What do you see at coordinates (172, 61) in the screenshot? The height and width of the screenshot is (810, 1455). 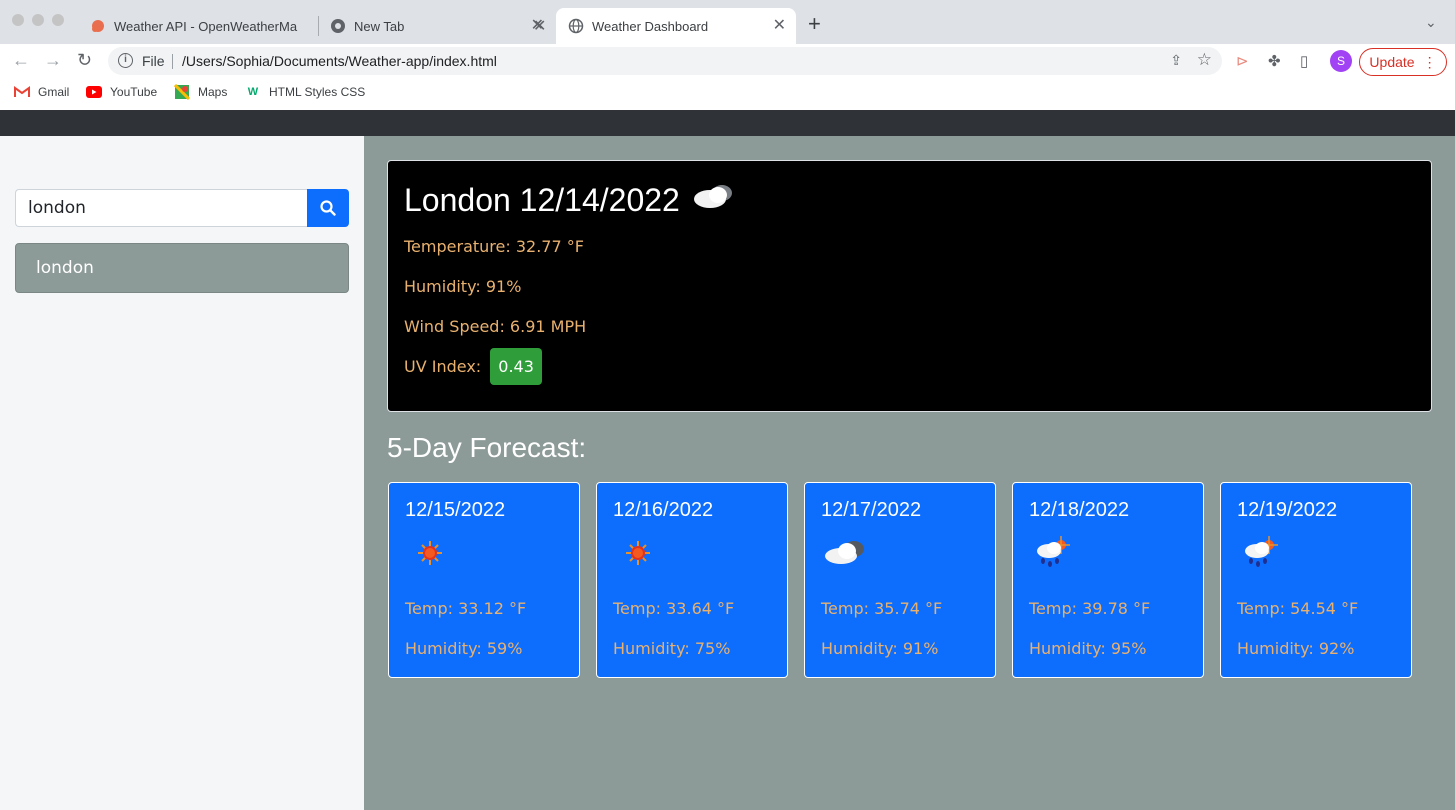 I see `divider` at bounding box center [172, 61].